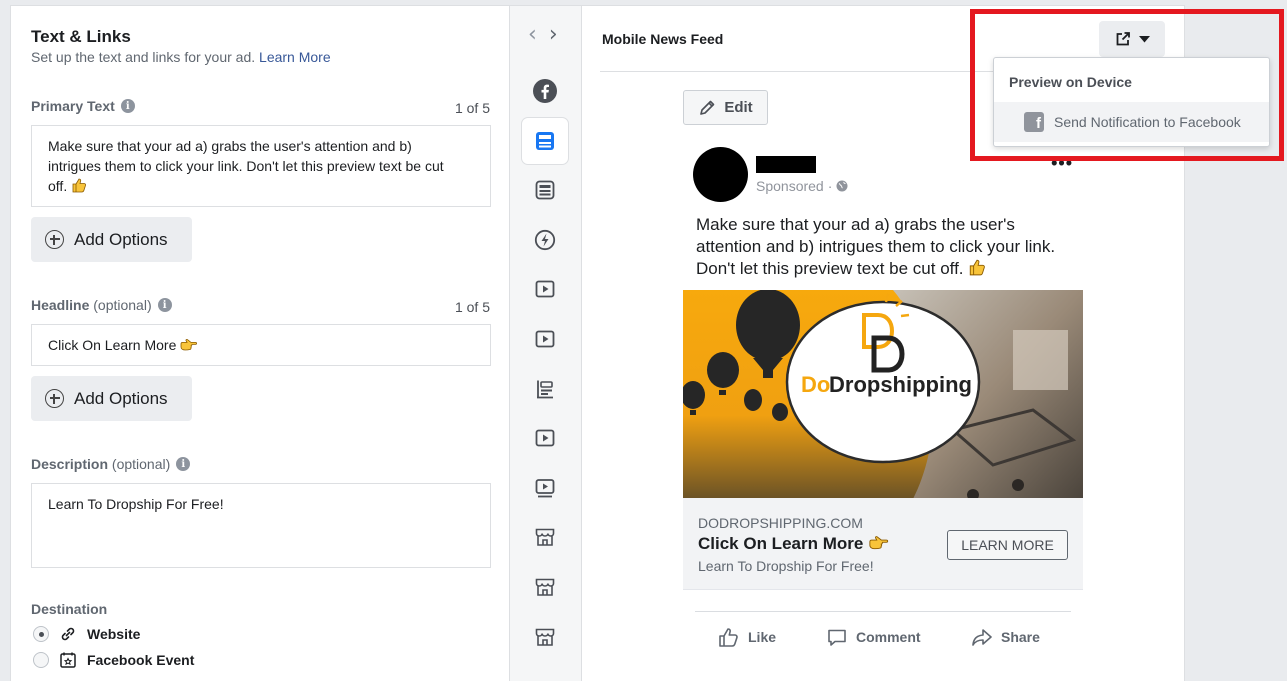 The width and height of the screenshot is (1287, 681). What do you see at coordinates (1007, 545) in the screenshot?
I see `learn-more-cta-button: LEARN MORE` at bounding box center [1007, 545].